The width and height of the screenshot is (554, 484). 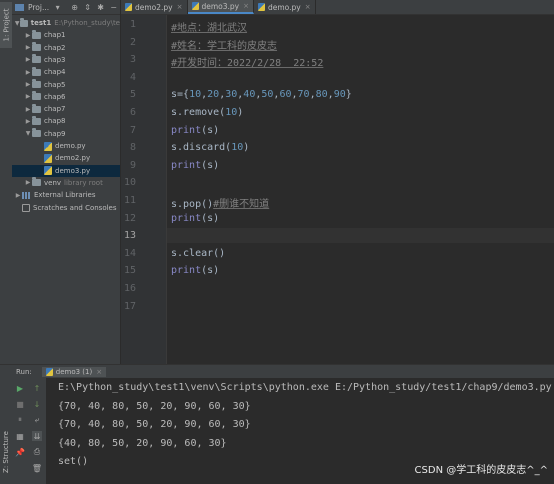 I want to click on tree-item: demo.py, so click(x=66, y=146).